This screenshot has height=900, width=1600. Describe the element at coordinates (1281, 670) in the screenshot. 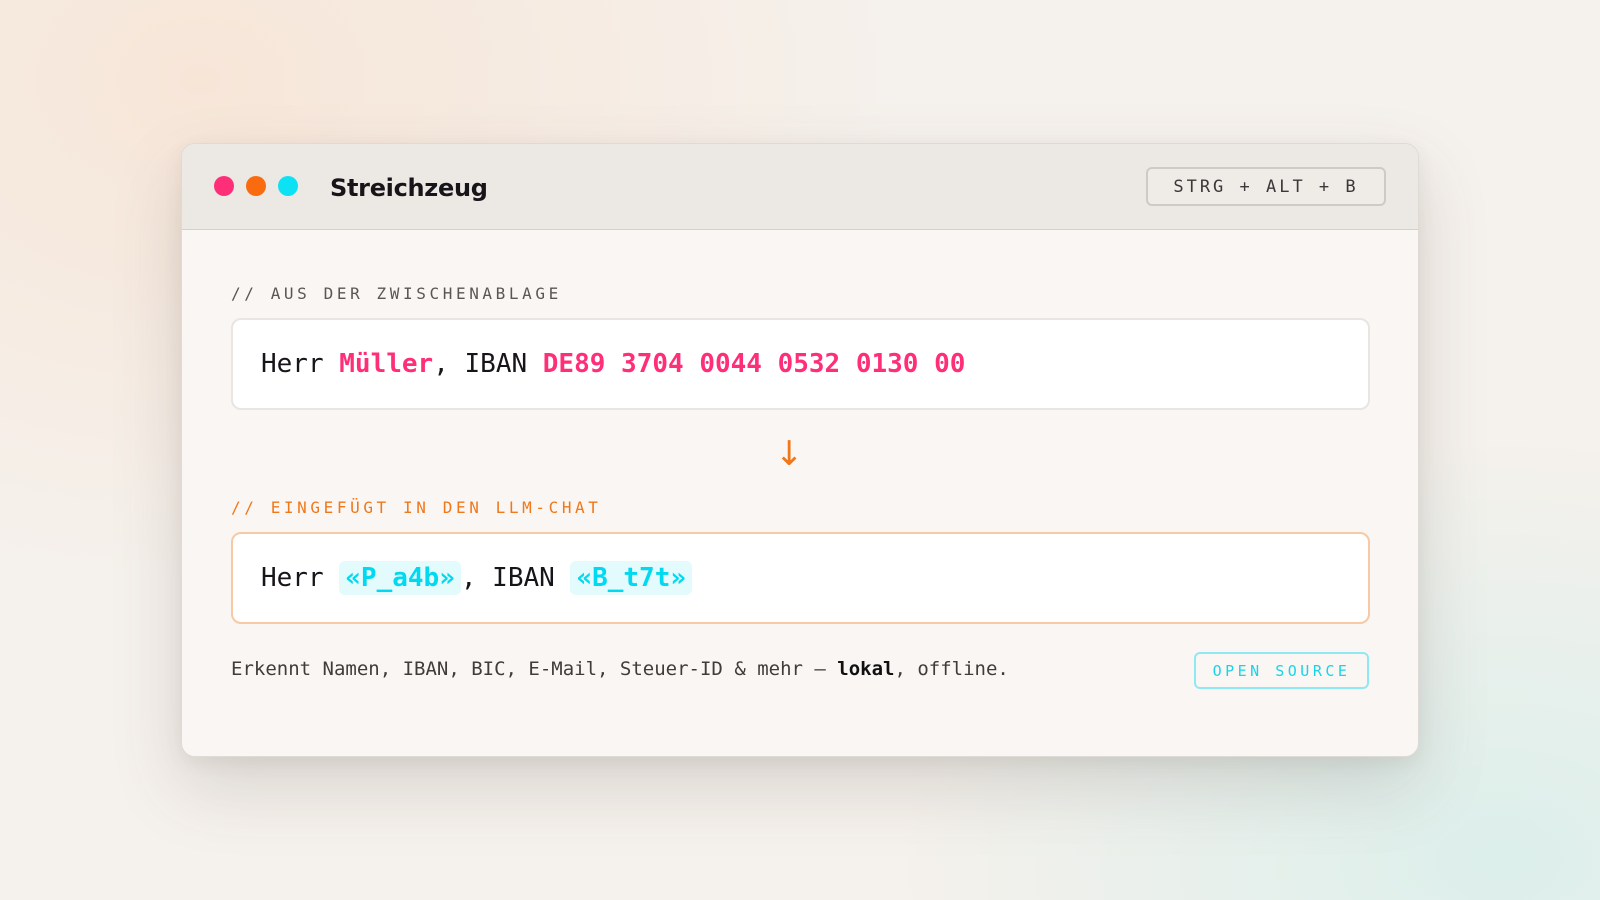

I see `open-source-badge: OPEN SOURCE` at that location.